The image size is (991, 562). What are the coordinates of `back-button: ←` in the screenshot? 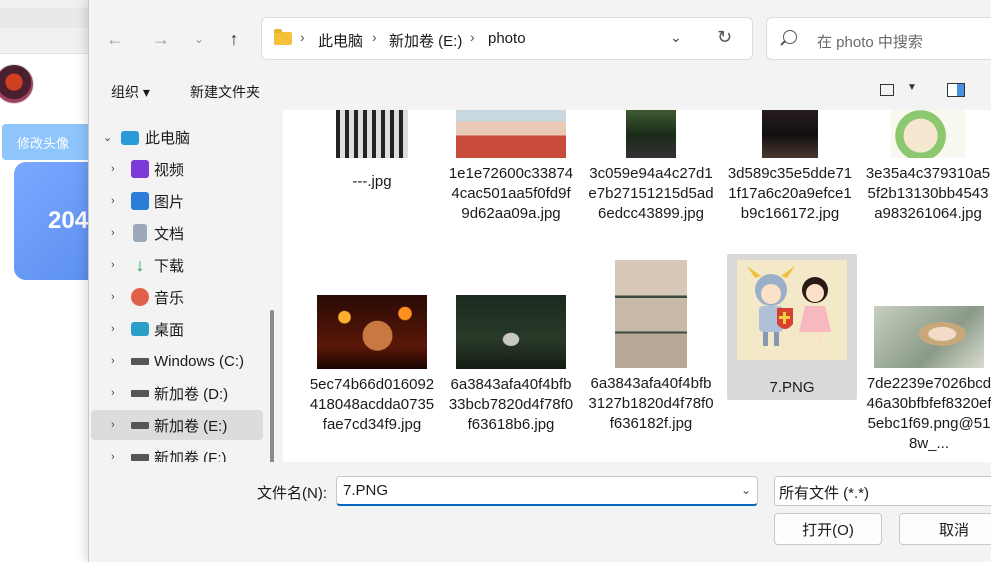 It's located at (115, 39).